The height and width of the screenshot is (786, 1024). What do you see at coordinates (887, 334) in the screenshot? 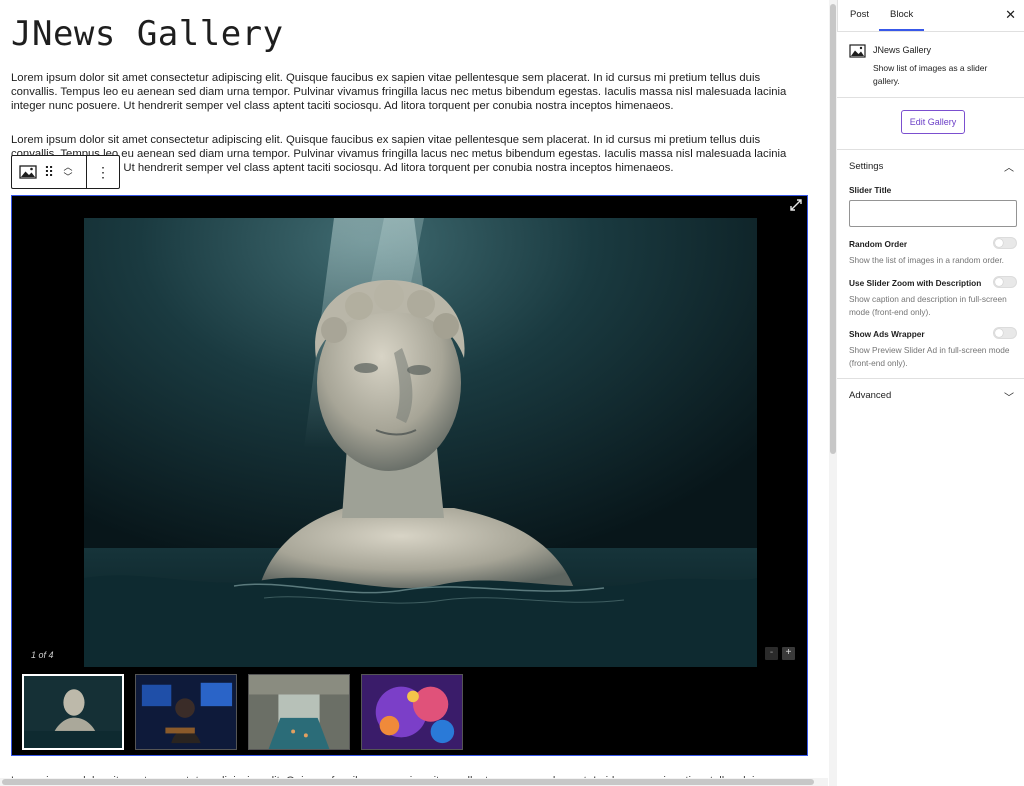
I see `ads-wrapper-label: Show Ads Wrapper` at bounding box center [887, 334].